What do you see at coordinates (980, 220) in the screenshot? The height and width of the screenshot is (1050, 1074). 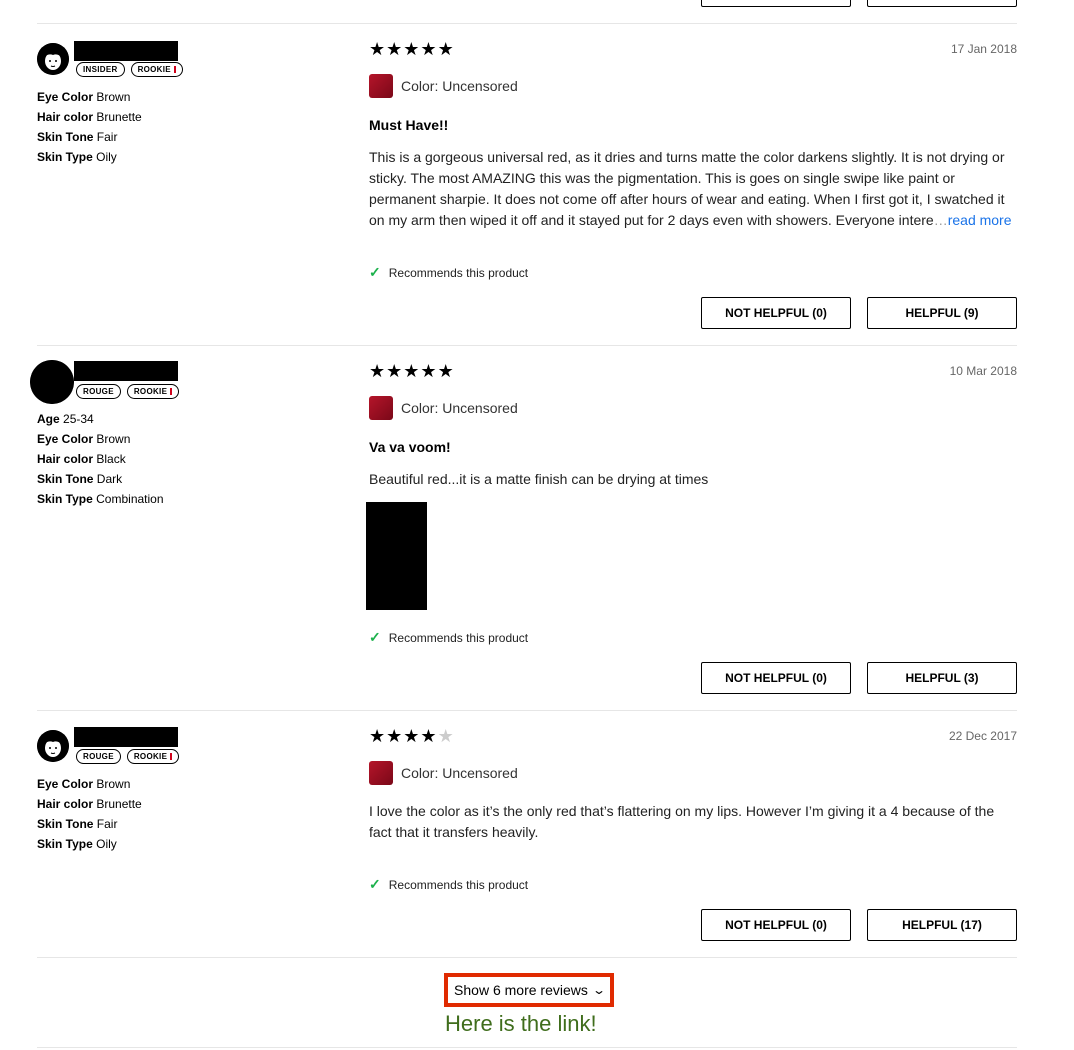 I see `read-more-link: read more` at bounding box center [980, 220].